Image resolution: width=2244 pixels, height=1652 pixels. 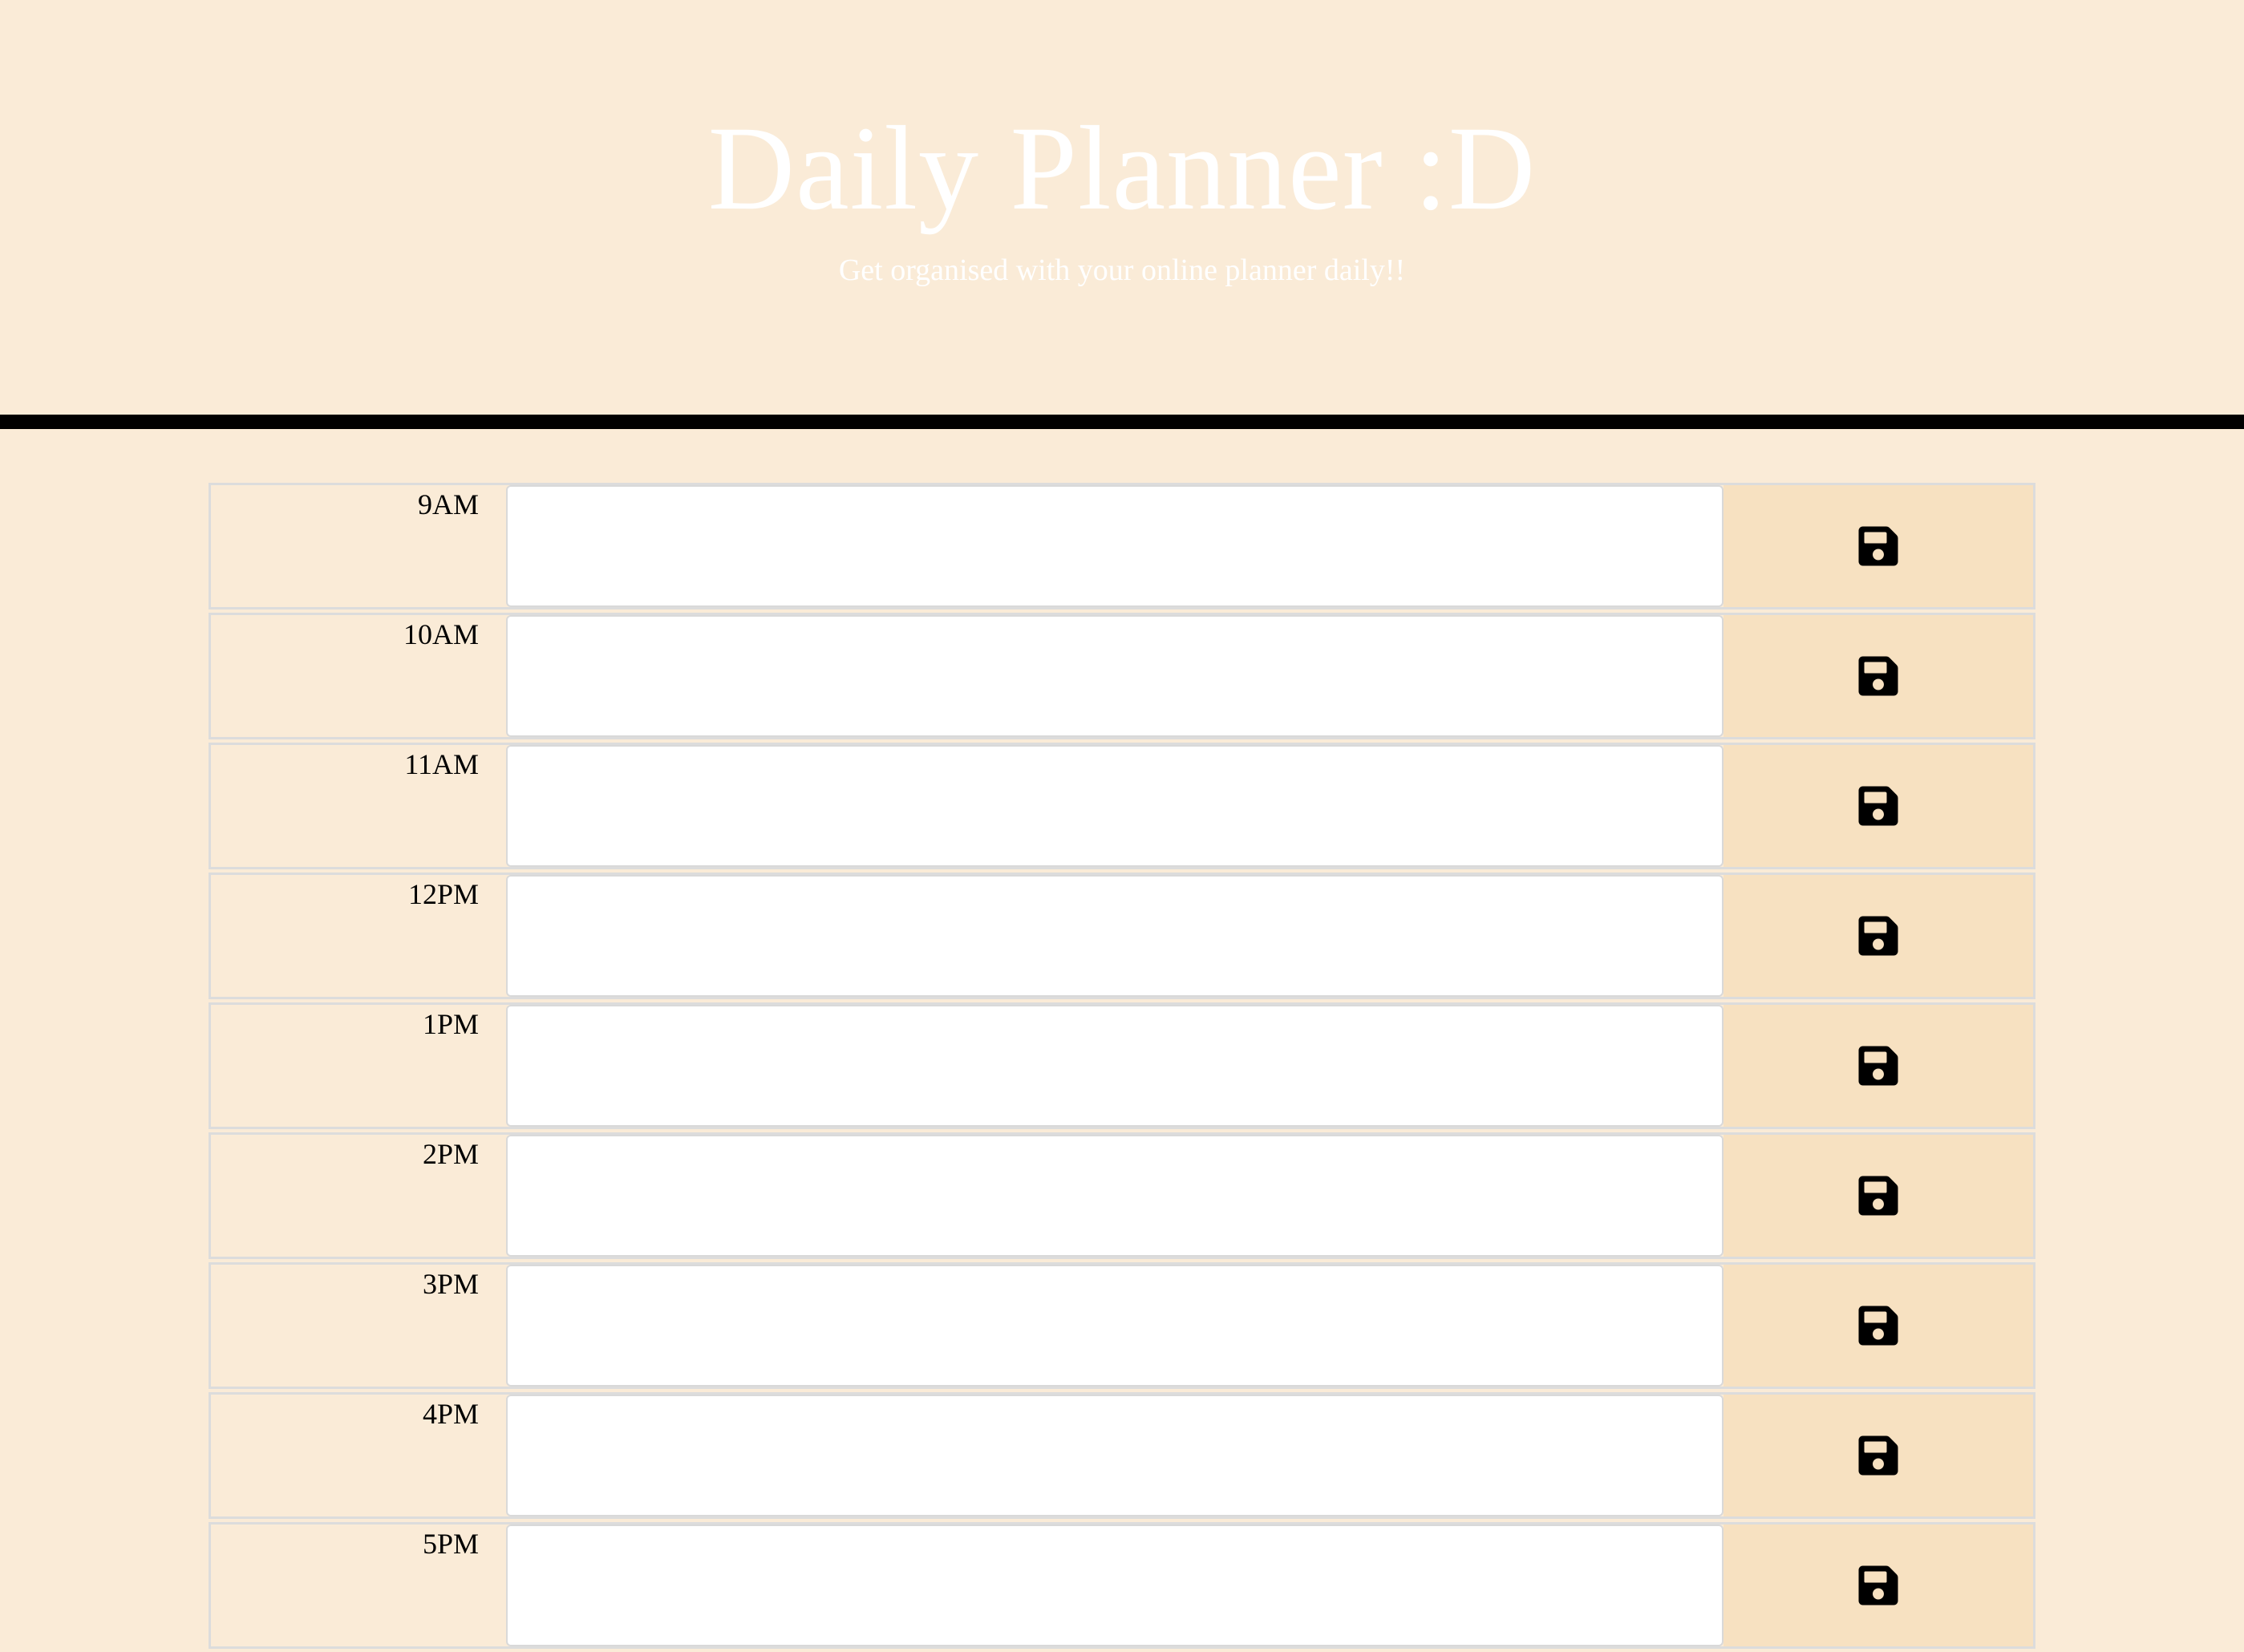 What do you see at coordinates (1122, 168) in the screenshot?
I see `page-title: Daily Planner :D` at bounding box center [1122, 168].